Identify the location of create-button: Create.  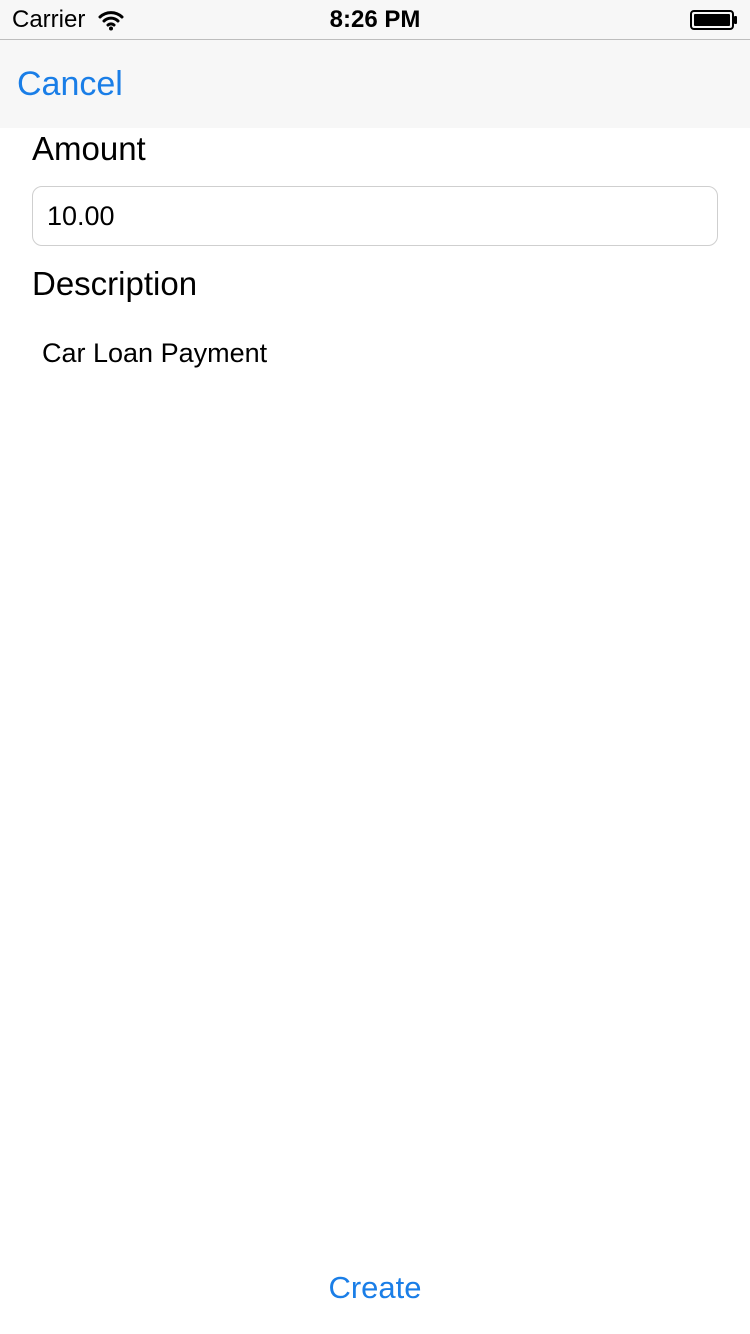
(375, 1288).